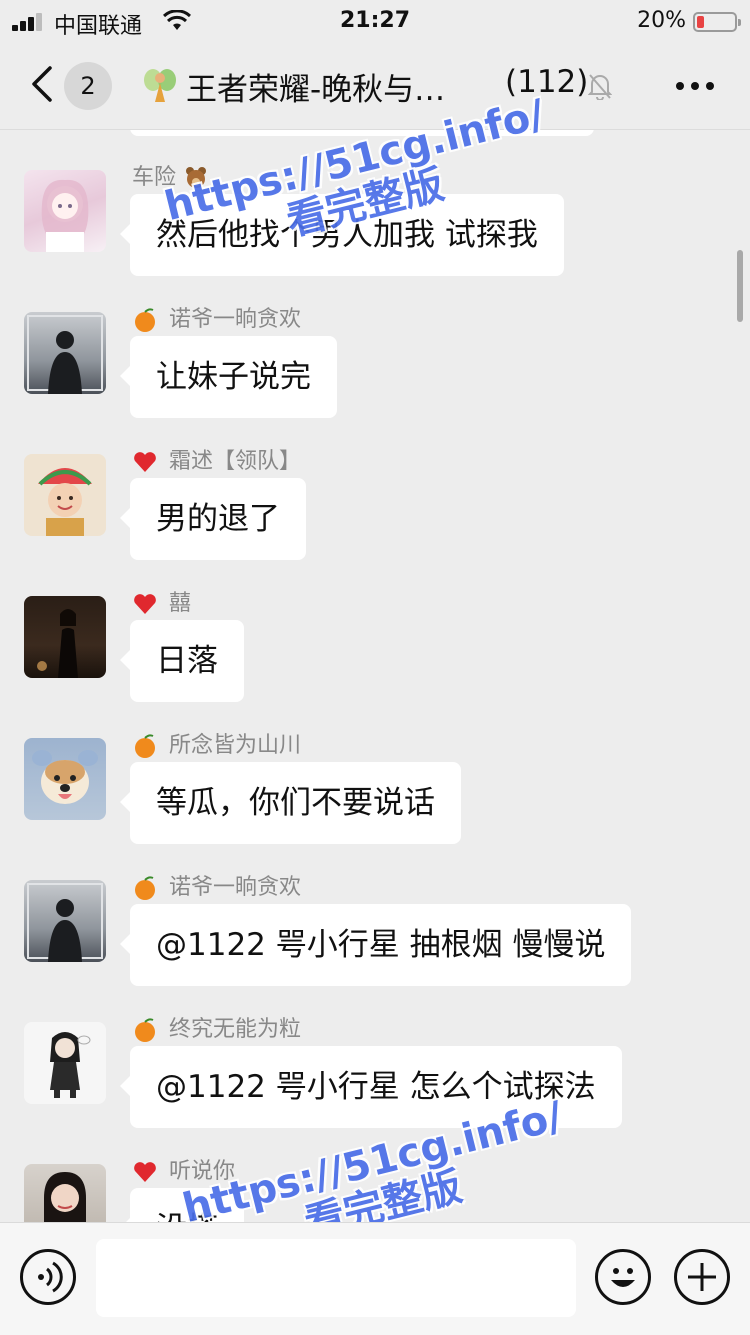 The height and width of the screenshot is (1335, 750). What do you see at coordinates (172, 178) in the screenshot?
I see `sender-name: 车险` at bounding box center [172, 178].